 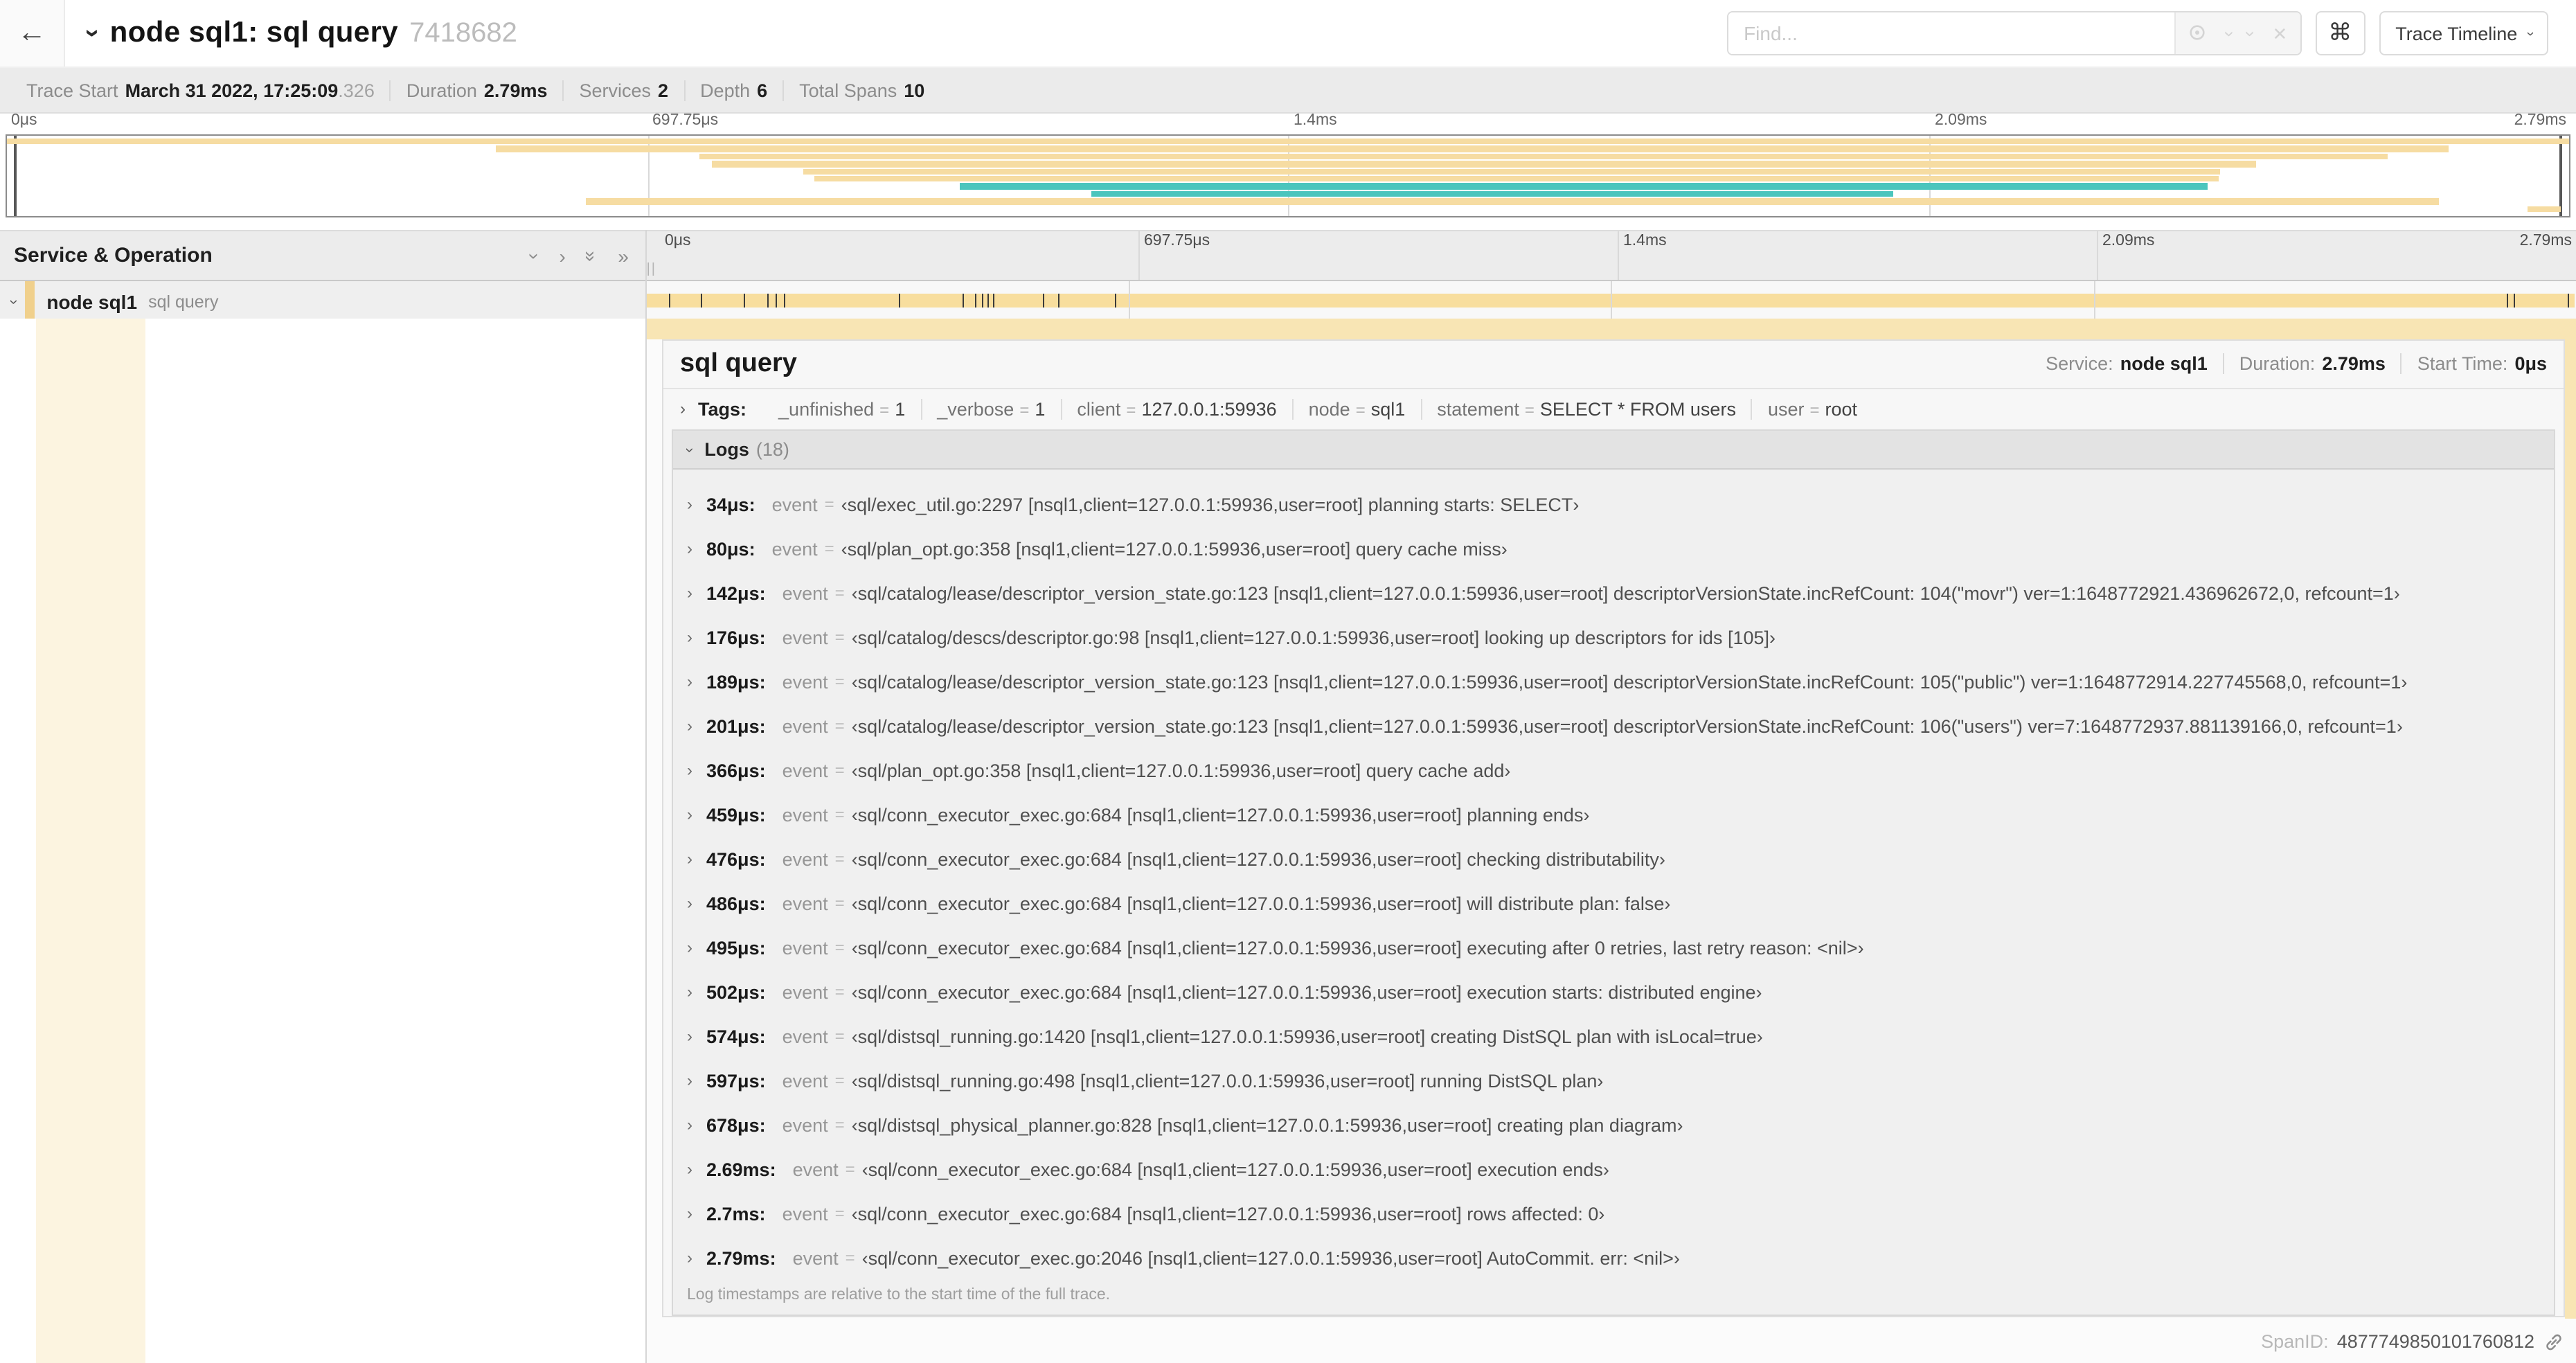 I want to click on timeline-minimap, so click(x=1288, y=176).